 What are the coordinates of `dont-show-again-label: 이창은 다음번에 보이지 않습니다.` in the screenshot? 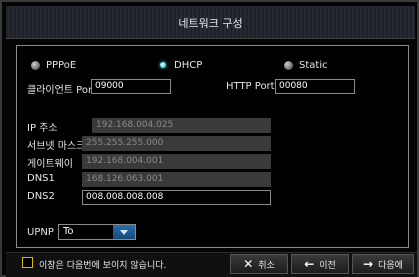 It's located at (103, 266).